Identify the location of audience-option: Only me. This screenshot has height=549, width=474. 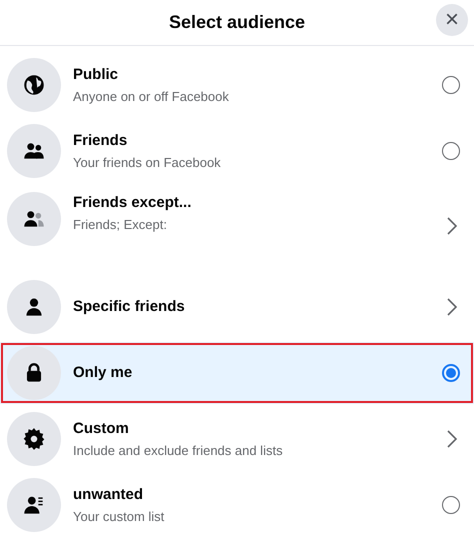
(237, 373).